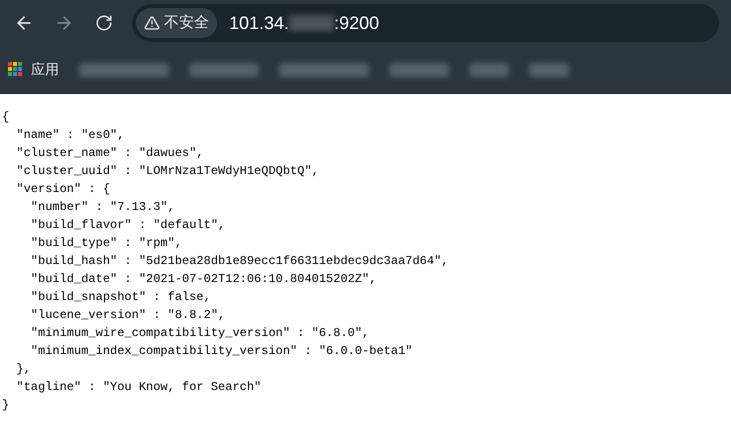  I want to click on json-line: }, so click(6, 405).